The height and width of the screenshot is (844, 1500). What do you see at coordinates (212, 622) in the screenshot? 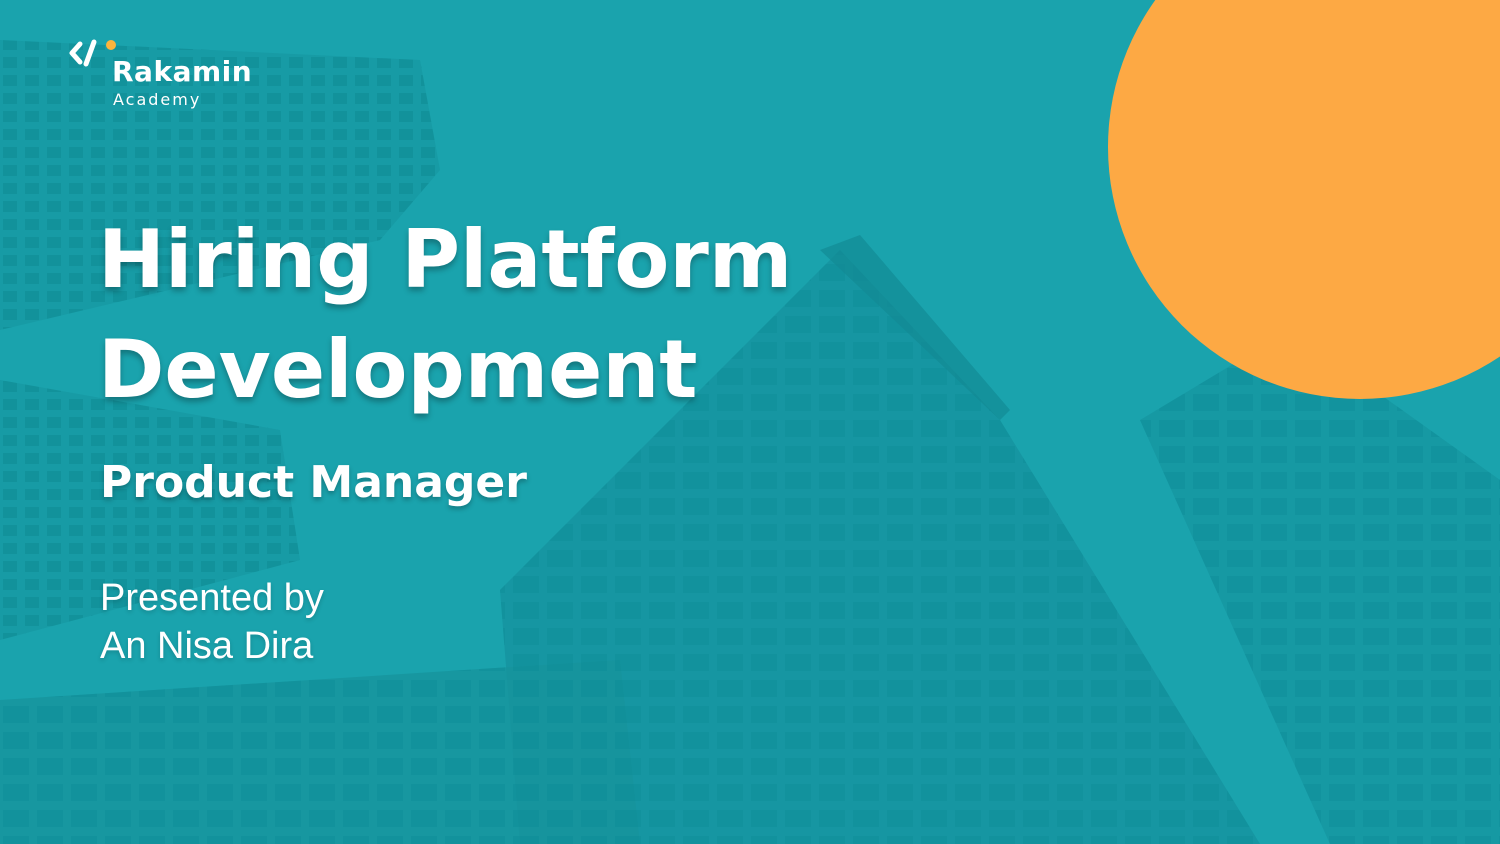
I see `presenter-block: Presented by An Nisa Dira` at bounding box center [212, 622].